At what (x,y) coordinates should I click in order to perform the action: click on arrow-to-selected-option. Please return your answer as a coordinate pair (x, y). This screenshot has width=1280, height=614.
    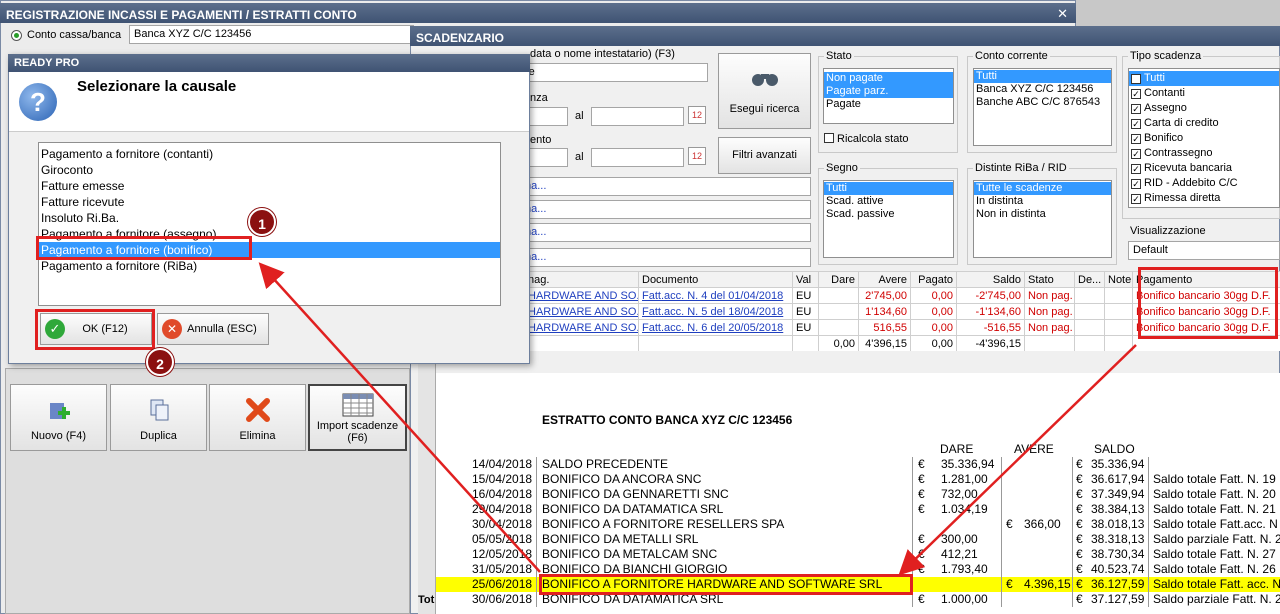
    Looking at the image, I should click on (399, 417).